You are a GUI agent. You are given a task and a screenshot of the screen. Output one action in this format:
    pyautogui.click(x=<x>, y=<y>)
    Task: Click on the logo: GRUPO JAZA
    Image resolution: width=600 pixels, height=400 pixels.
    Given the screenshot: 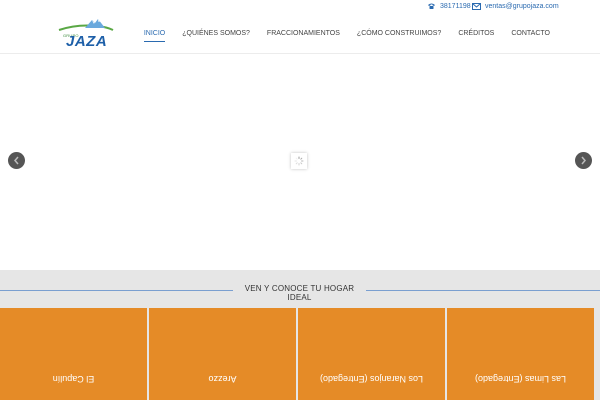 What is the action you would take?
    pyautogui.click(x=87, y=36)
    